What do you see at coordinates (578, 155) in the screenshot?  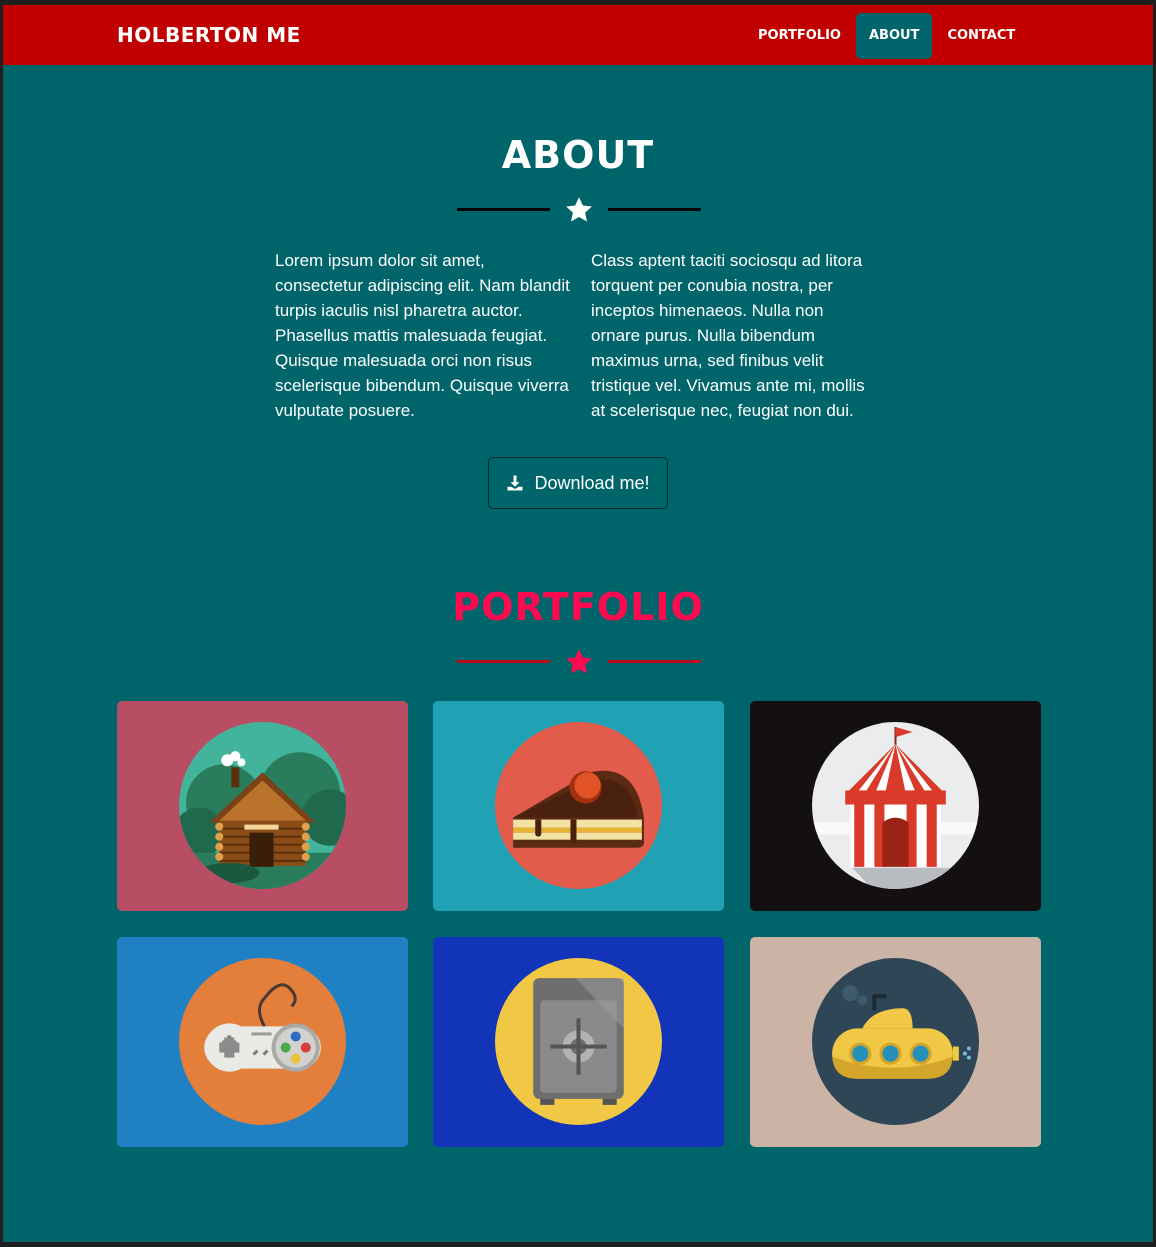 I see `about-heading: ABOUT` at bounding box center [578, 155].